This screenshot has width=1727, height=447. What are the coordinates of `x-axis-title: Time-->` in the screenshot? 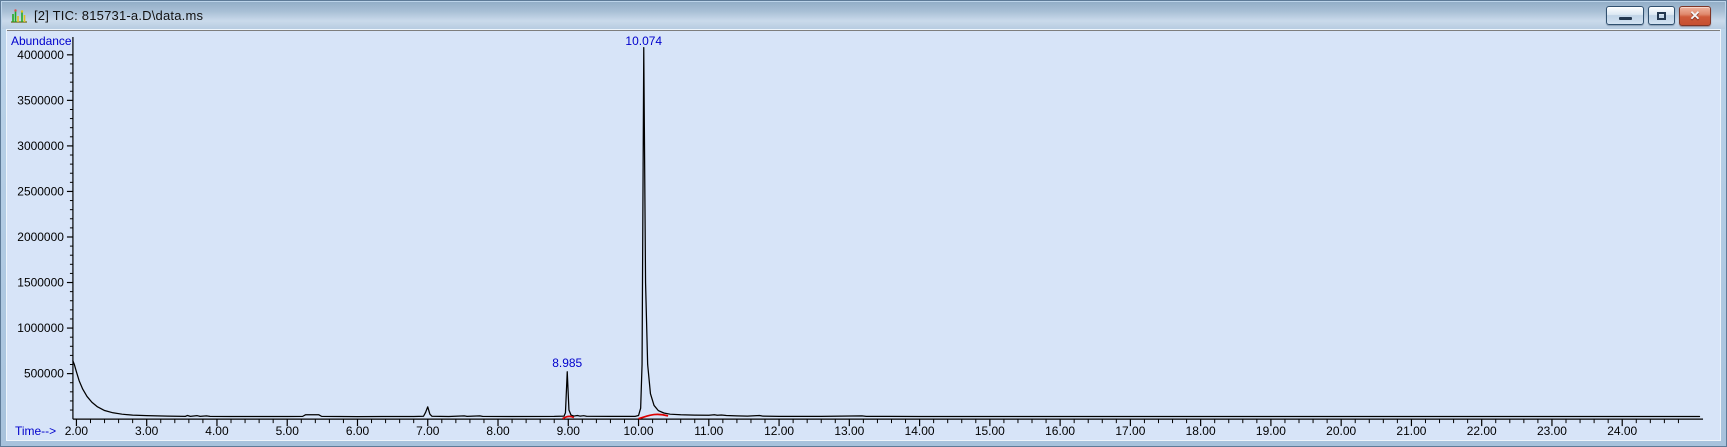 It's located at (35, 431).